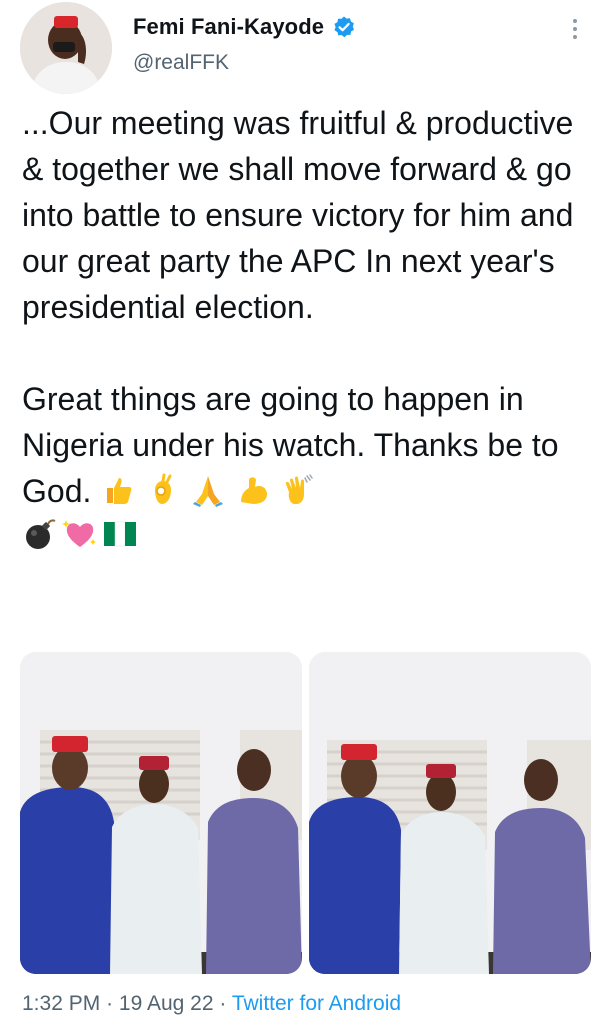 The height and width of the screenshot is (1024, 609). What do you see at coordinates (253, 490) in the screenshot?
I see `flexed-biceps-icon` at bounding box center [253, 490].